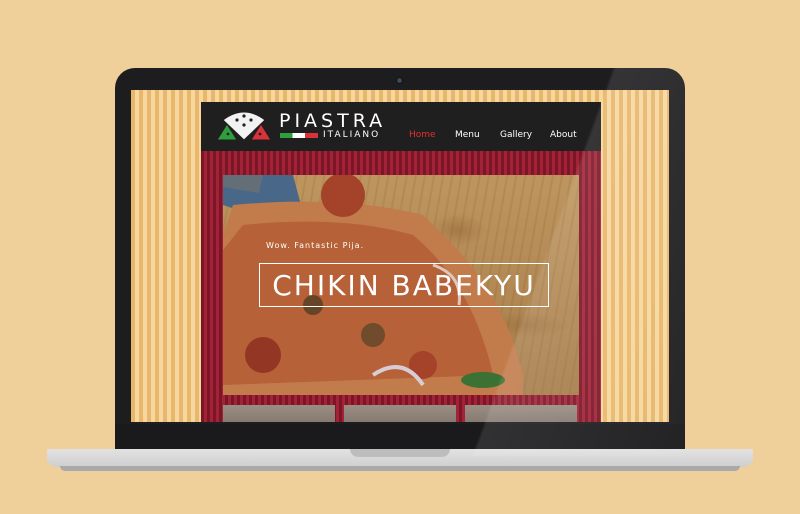  I want to click on laptop-shadow, so click(400, 468).